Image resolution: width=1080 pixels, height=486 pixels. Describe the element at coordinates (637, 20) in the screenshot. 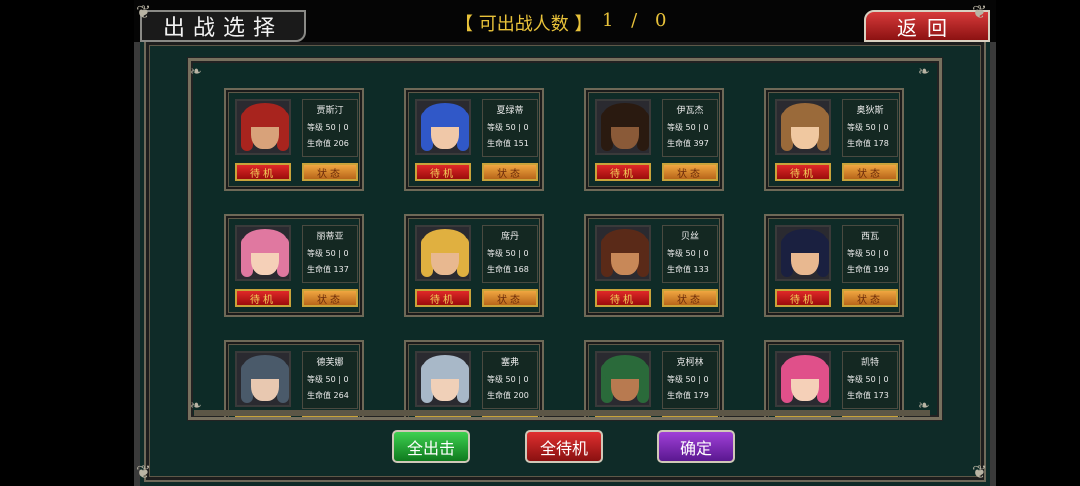

I see `deploy-count-value: 1 / 0` at that location.